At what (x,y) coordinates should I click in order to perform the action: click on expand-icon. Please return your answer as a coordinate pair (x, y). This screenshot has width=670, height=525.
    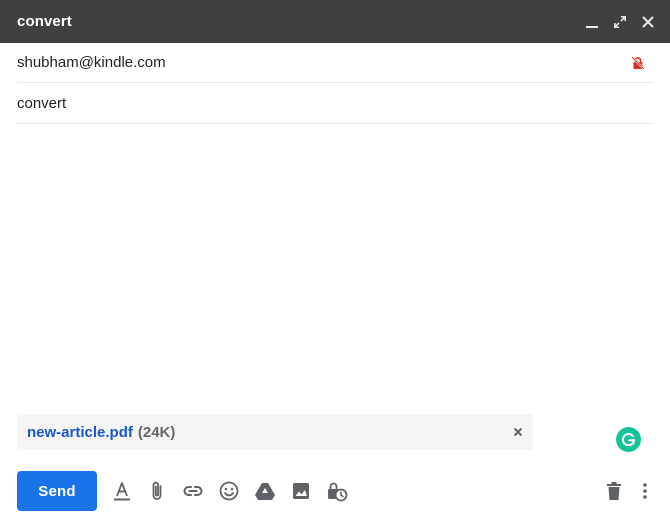
    Looking at the image, I should click on (620, 22).